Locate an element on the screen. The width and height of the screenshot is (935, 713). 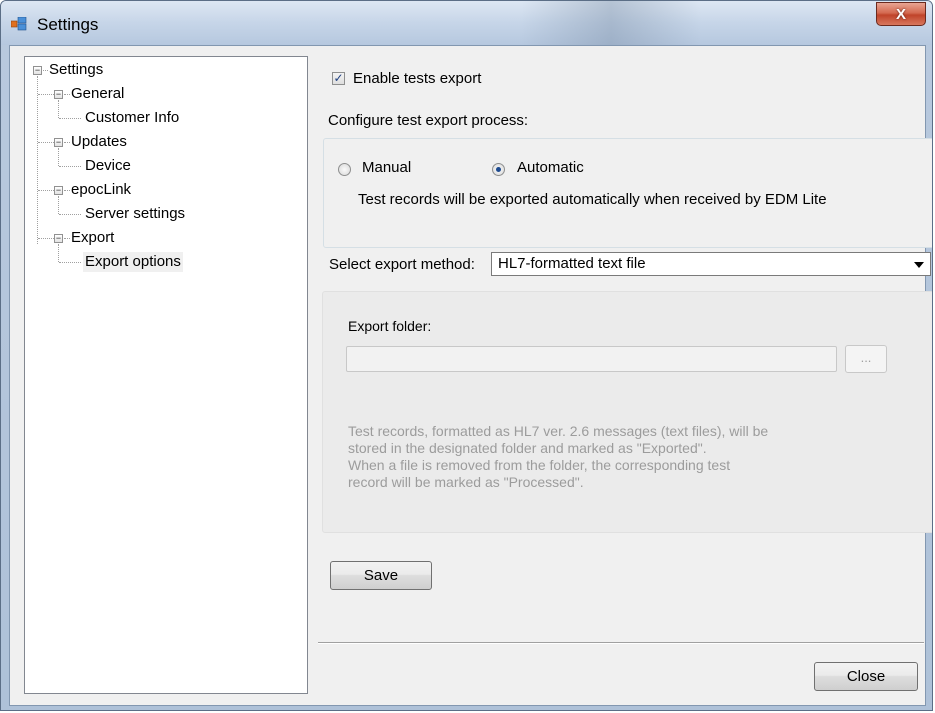
tree-node-settings: Settings is located at coordinates (76, 70).